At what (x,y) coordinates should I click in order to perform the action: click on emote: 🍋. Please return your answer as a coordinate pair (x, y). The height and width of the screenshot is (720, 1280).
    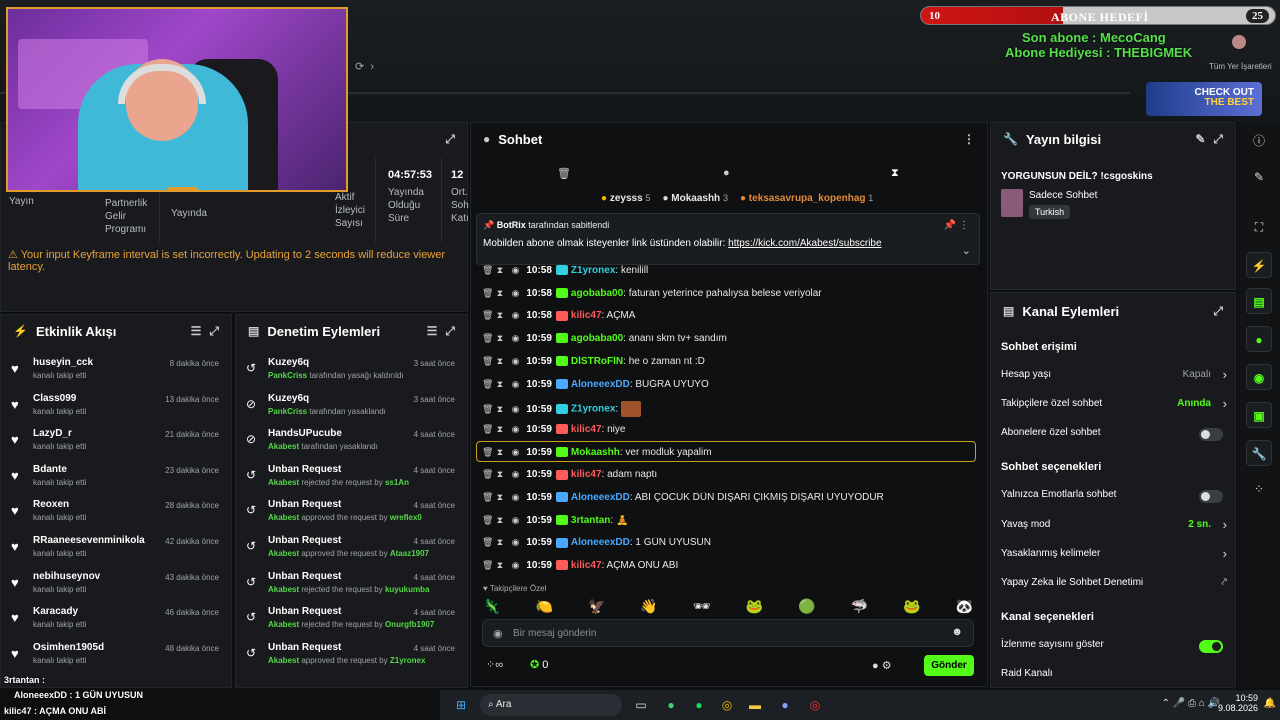
    Looking at the image, I should click on (543, 607).